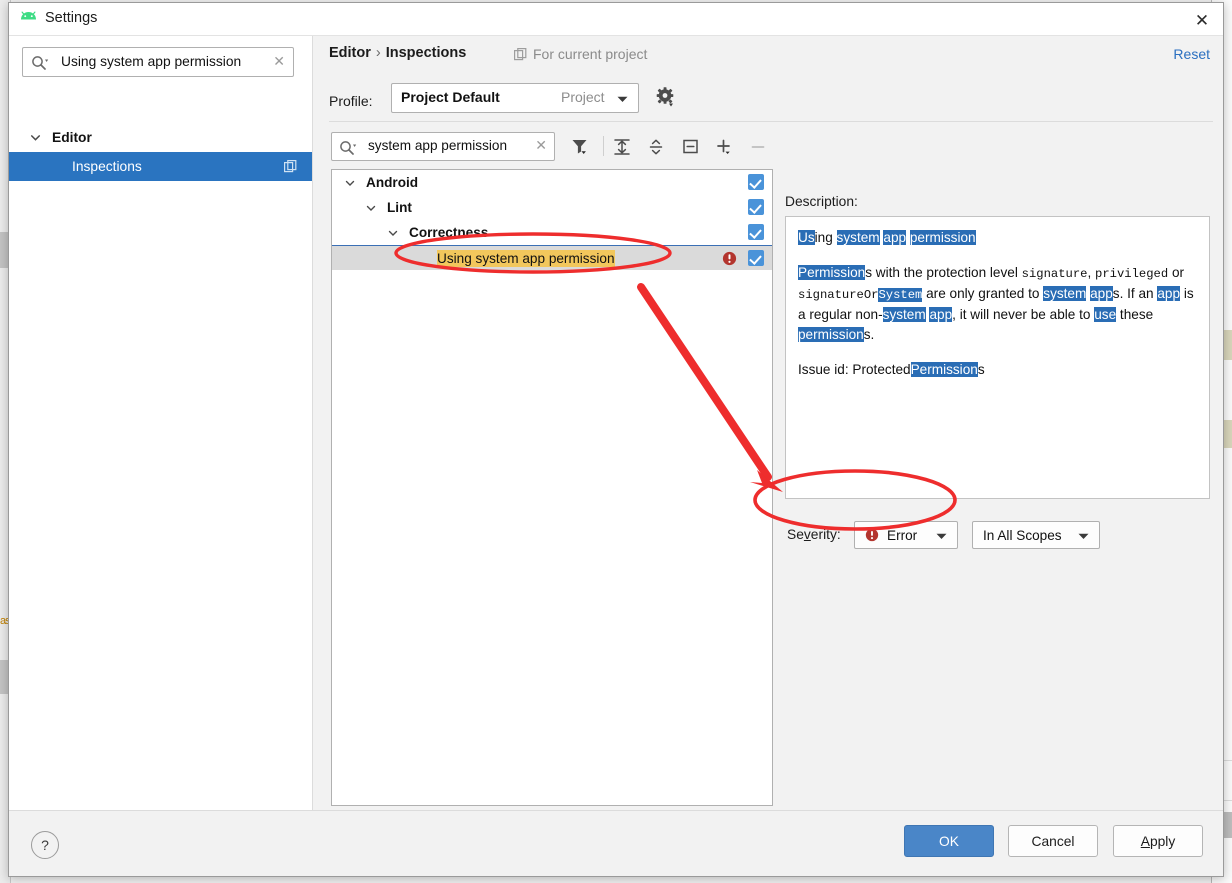 This screenshot has height=883, width=1232. What do you see at coordinates (160, 137) in the screenshot?
I see `sidebar-item-editor: Editor` at bounding box center [160, 137].